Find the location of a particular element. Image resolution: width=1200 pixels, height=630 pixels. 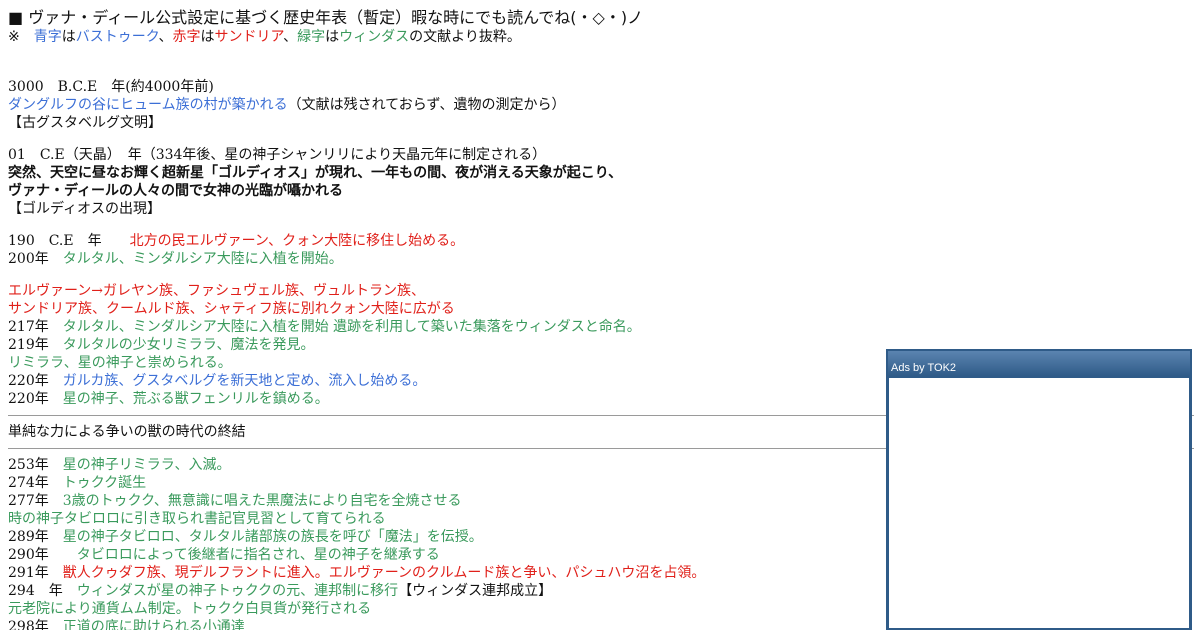

era-3000-label: 【古グスタベルグ文明】 is located at coordinates (85, 123).